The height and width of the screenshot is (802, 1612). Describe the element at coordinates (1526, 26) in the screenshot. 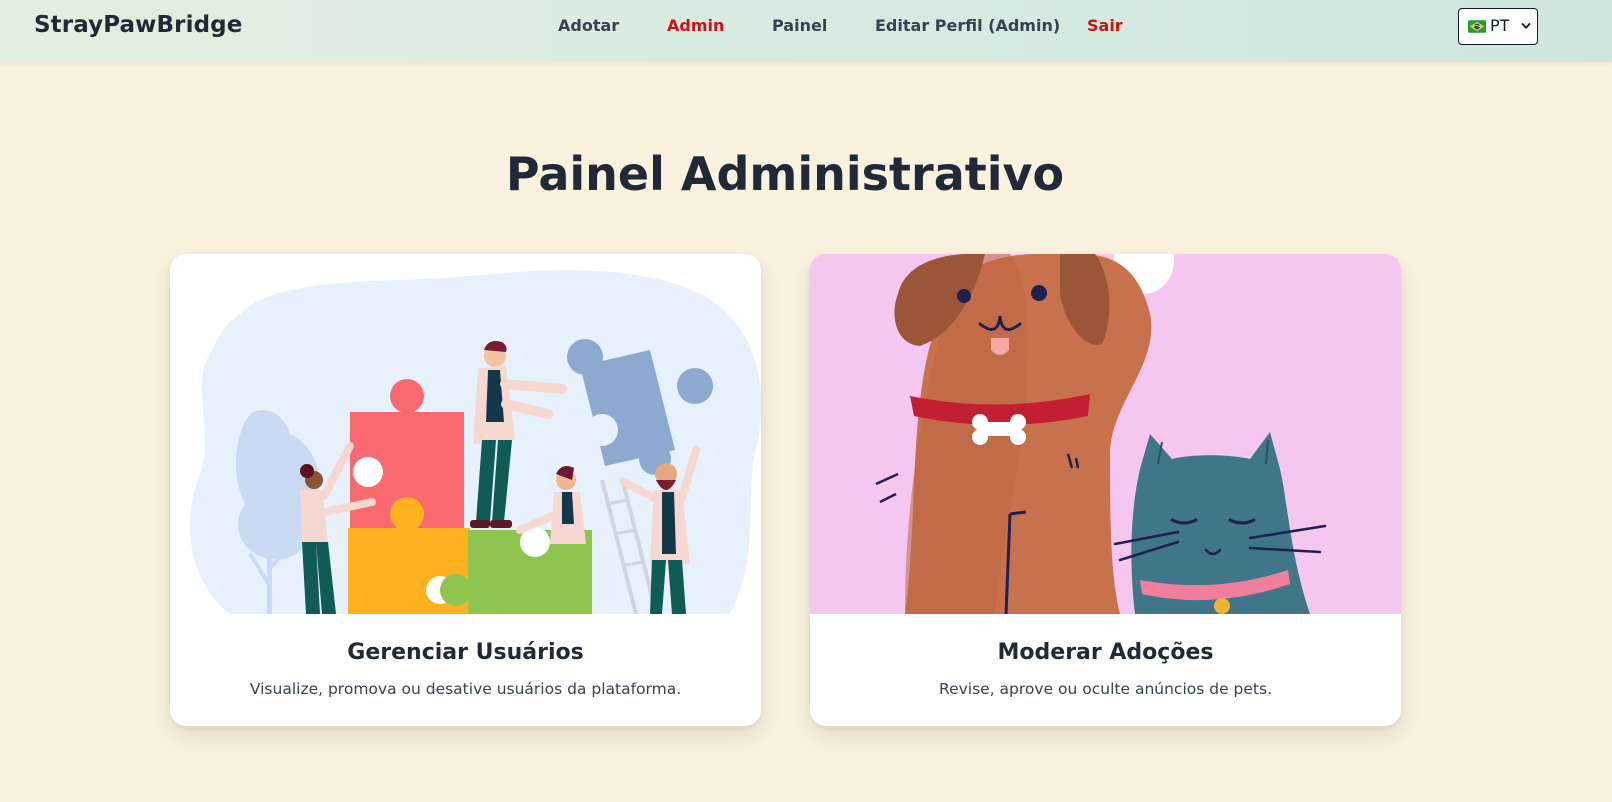

I see `chevron-down-icon` at that location.